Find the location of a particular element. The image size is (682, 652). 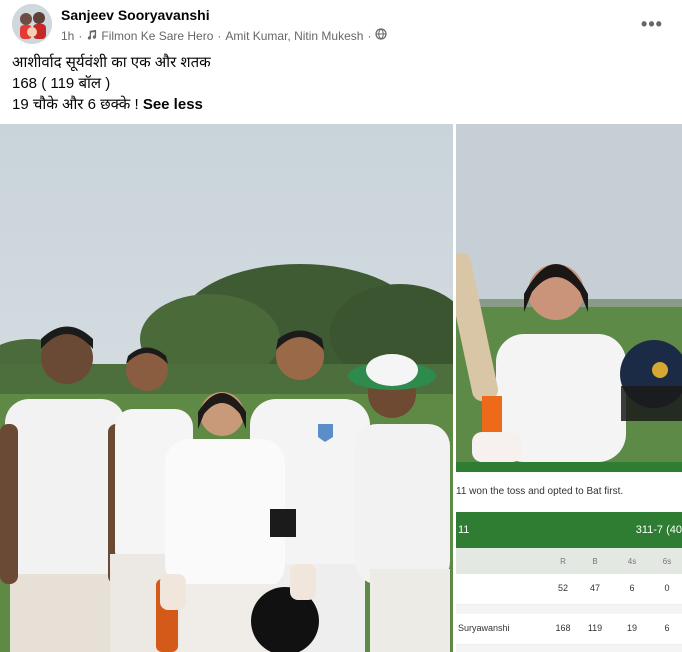

batter-balls: 47 is located at coordinates (594, 588).